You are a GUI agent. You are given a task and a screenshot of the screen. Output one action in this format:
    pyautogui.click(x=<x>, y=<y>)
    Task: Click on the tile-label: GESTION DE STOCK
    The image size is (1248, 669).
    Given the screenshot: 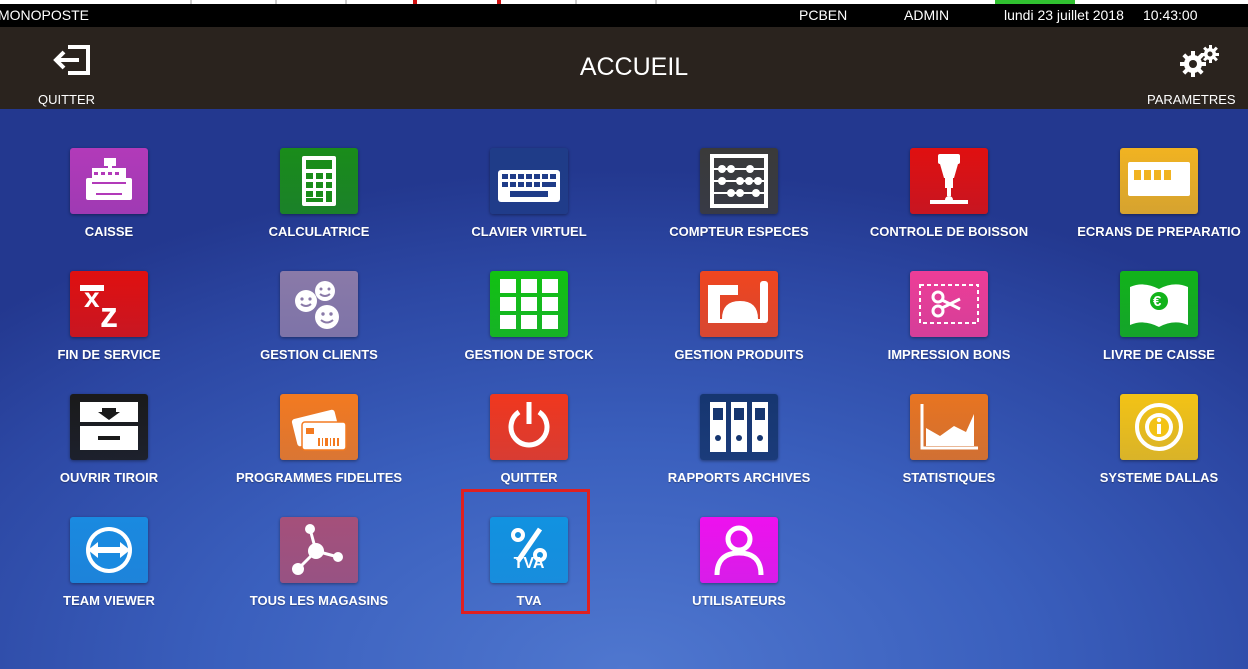 What is the action you would take?
    pyautogui.click(x=529, y=354)
    